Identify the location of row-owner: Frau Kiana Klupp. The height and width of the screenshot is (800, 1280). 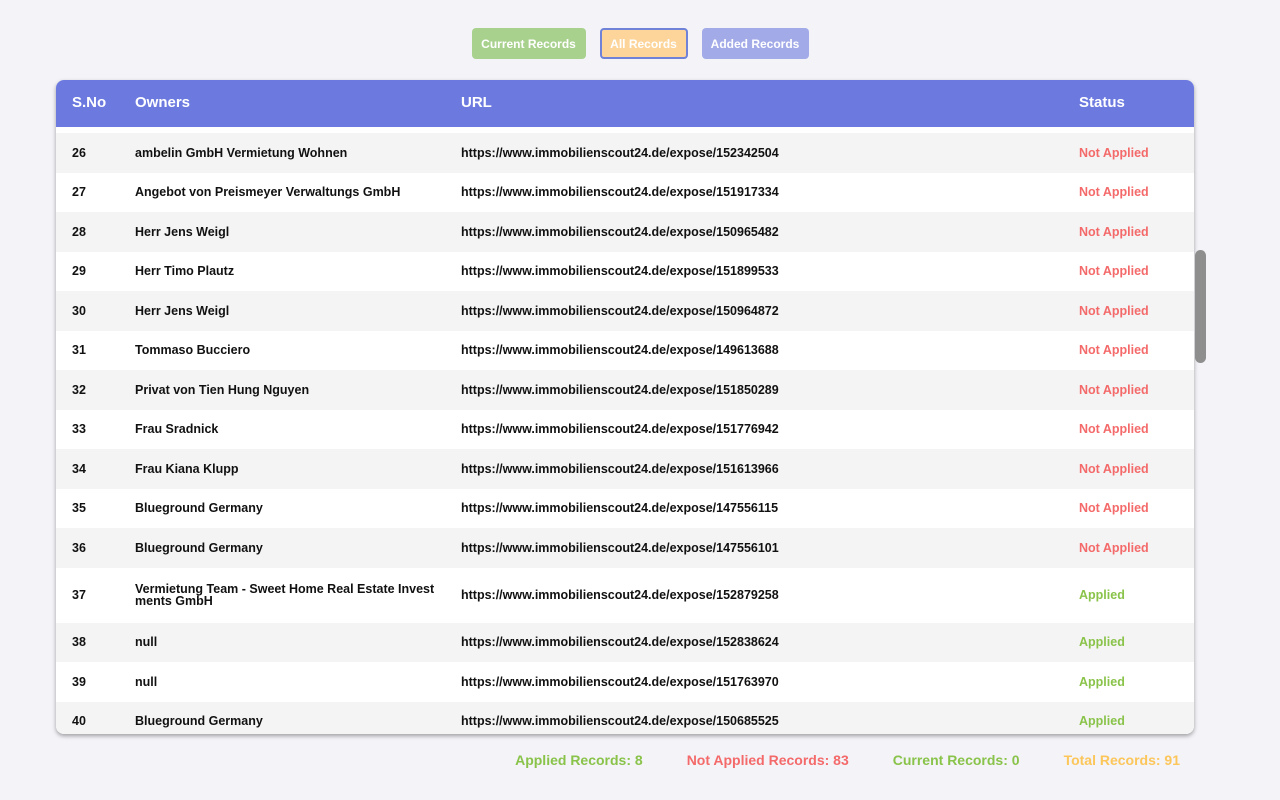
(187, 468).